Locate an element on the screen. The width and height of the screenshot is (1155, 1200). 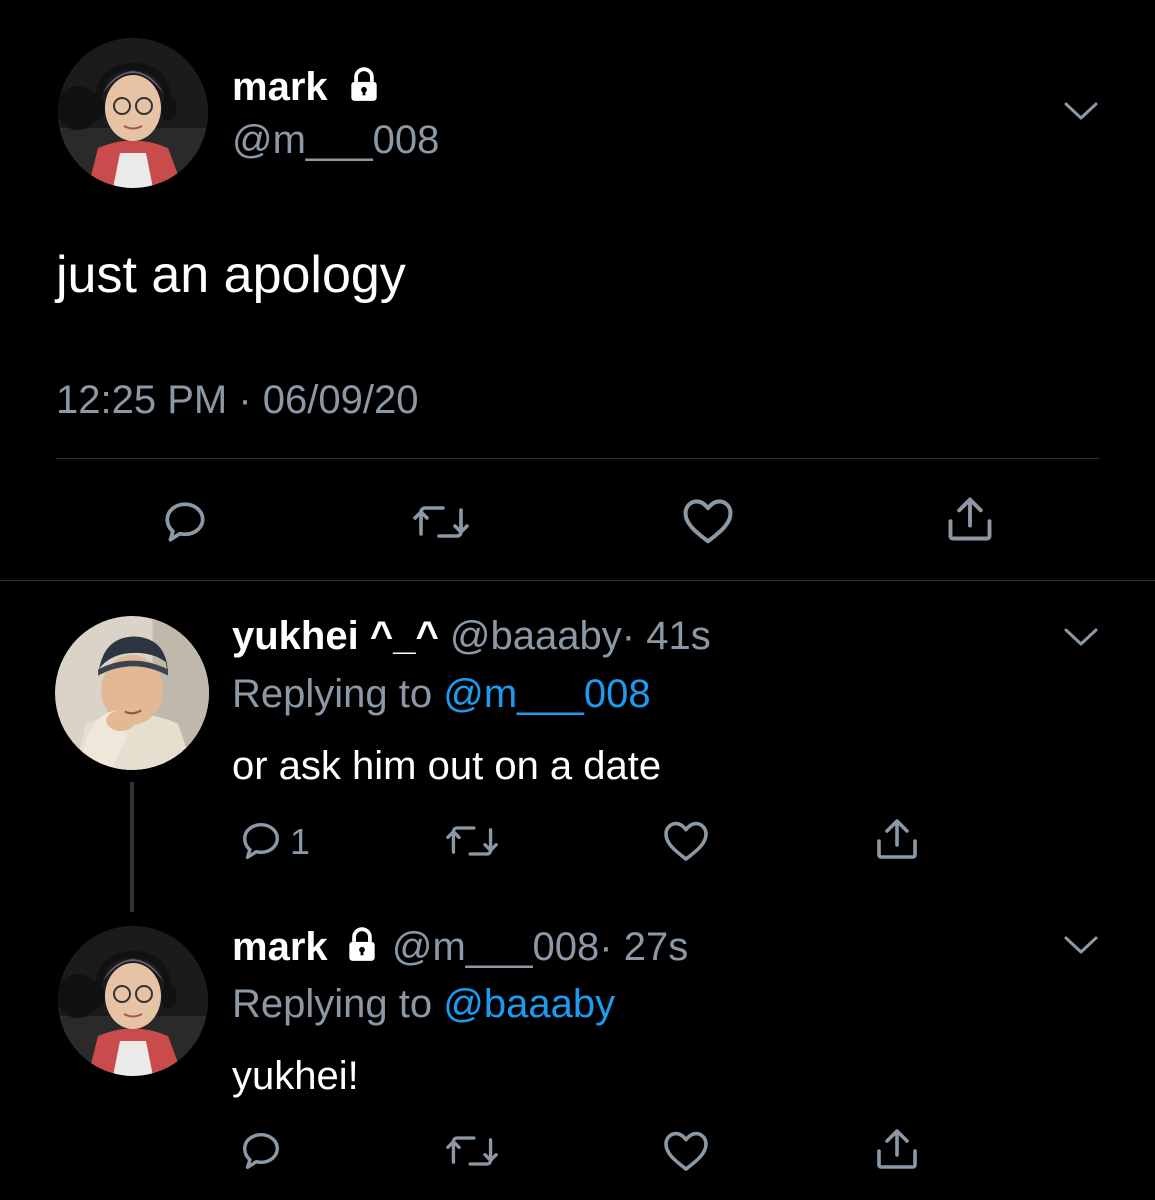
time-ago: · 41s is located at coordinates (666, 636).